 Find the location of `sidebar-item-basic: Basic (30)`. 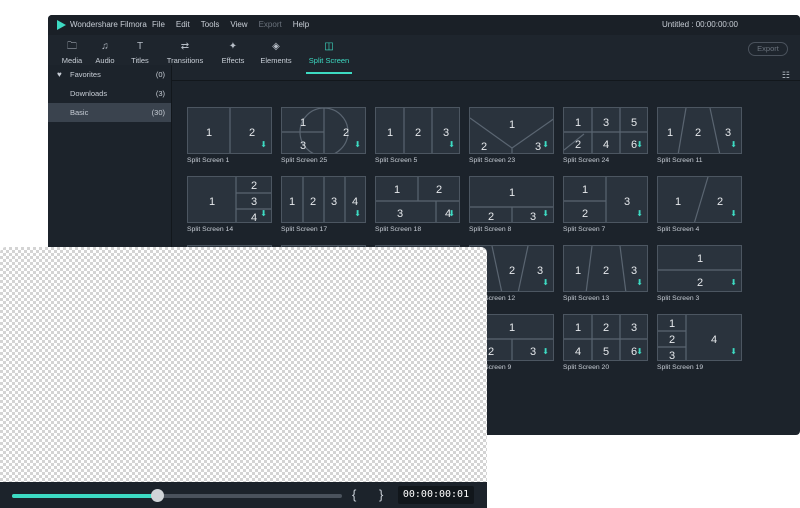

sidebar-item-basic: Basic (30) is located at coordinates (109, 112).